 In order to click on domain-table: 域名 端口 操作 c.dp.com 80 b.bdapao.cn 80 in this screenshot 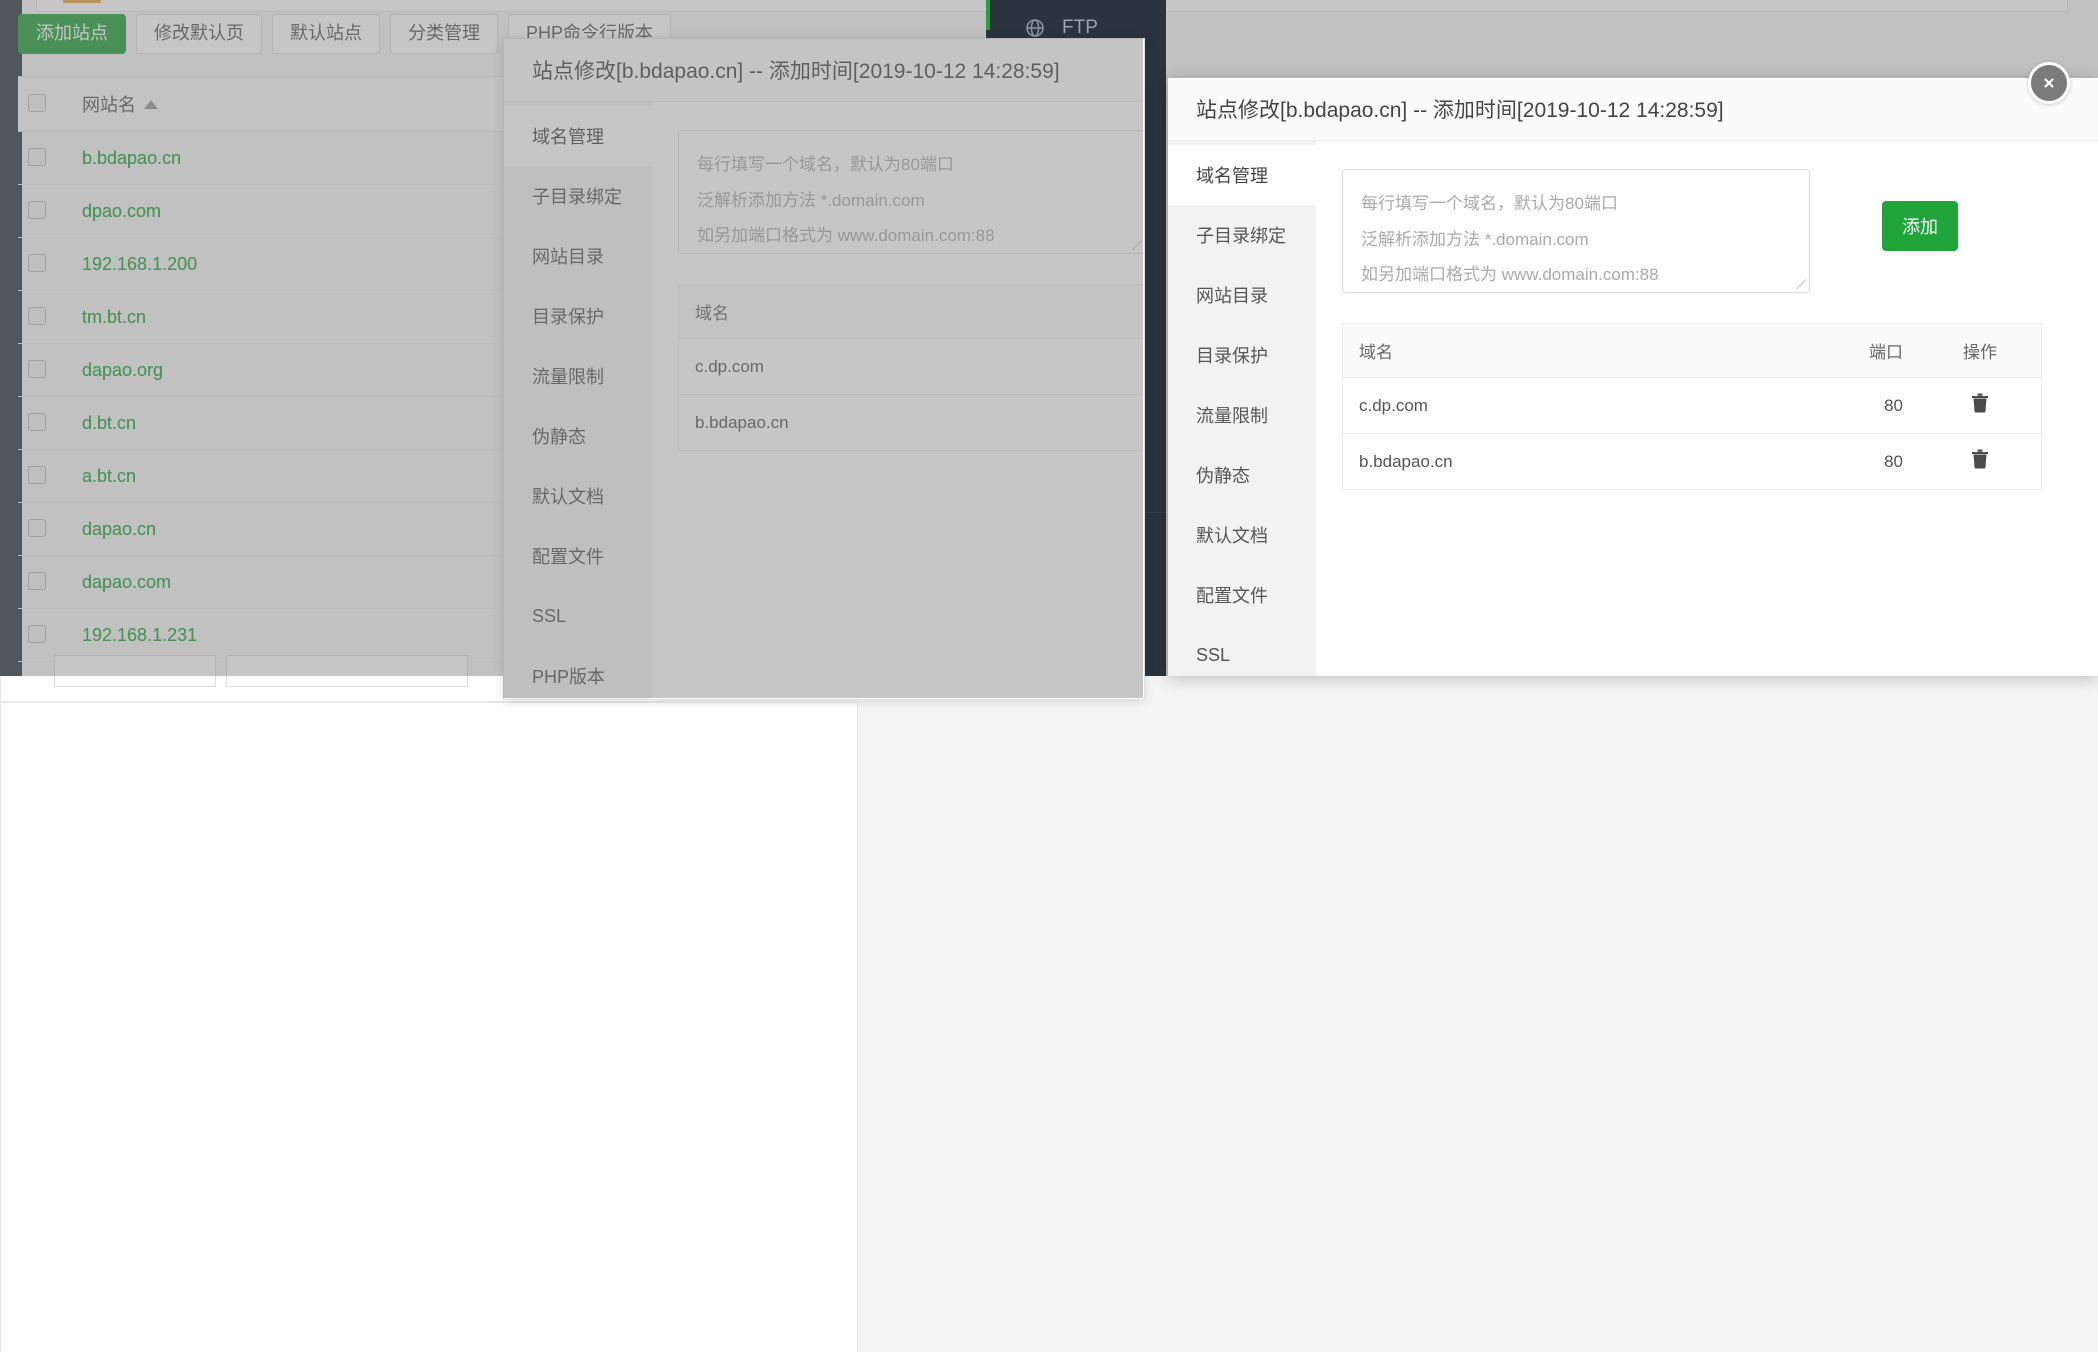, I will do `click(1692, 406)`.